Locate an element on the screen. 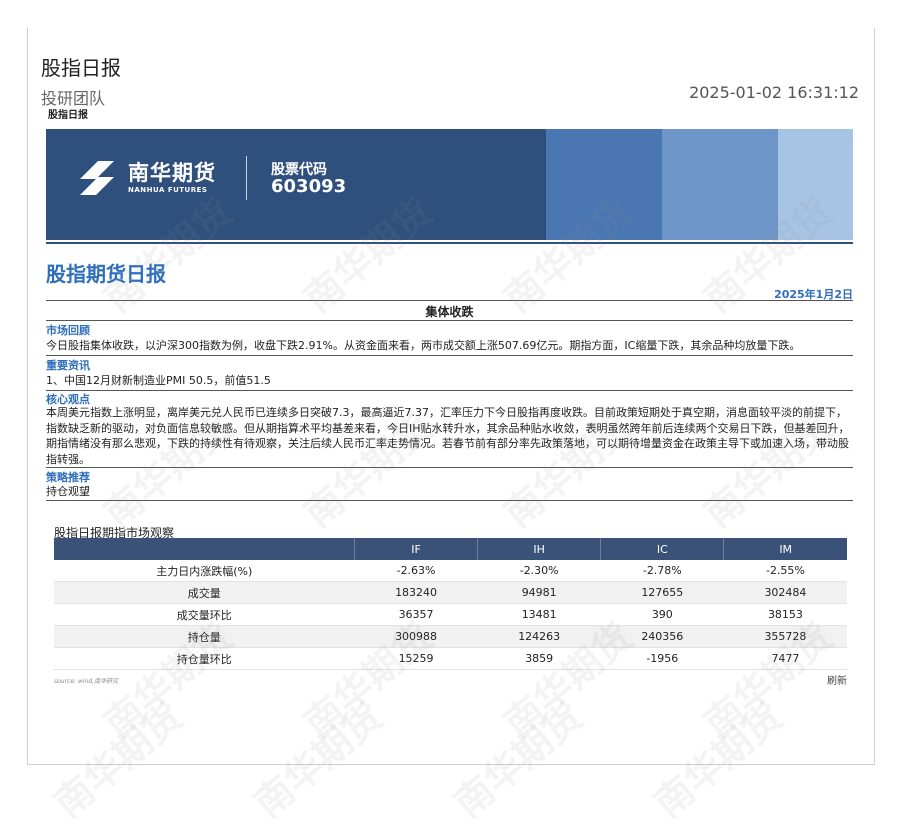  table-cell: -1956 is located at coordinates (662, 658).